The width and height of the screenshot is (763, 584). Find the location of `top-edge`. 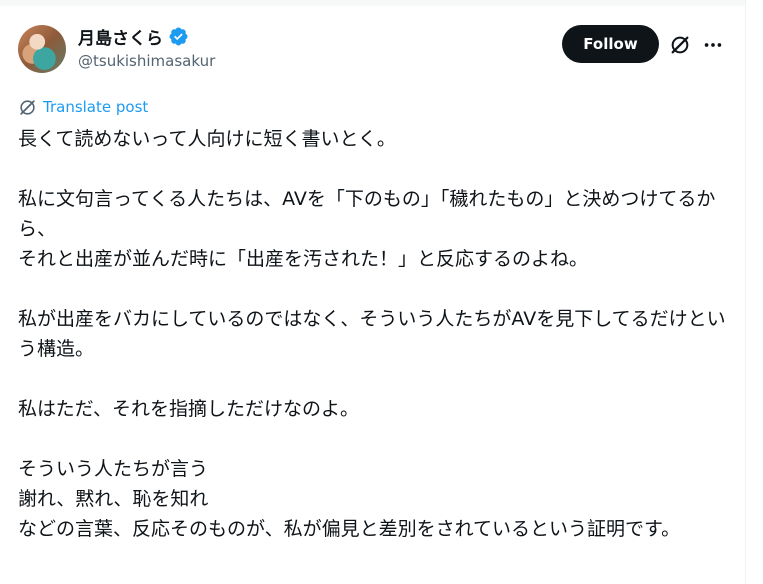

top-edge is located at coordinates (372, 3).